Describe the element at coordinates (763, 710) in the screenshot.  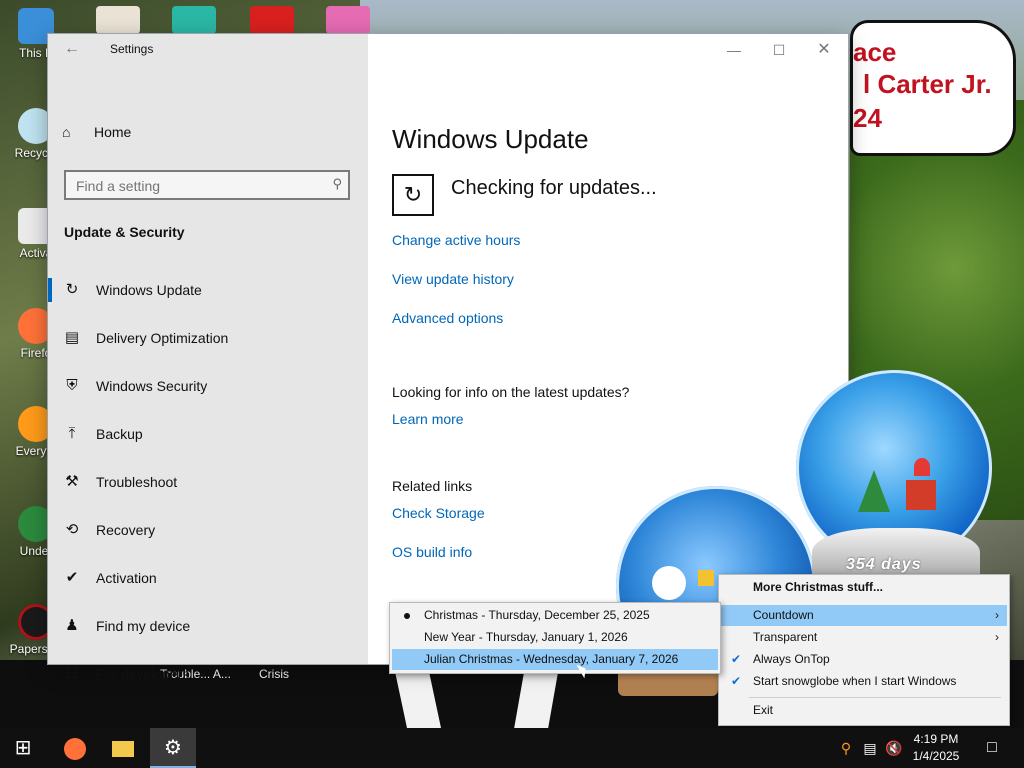
I see `menu-item-label: Exit` at that location.